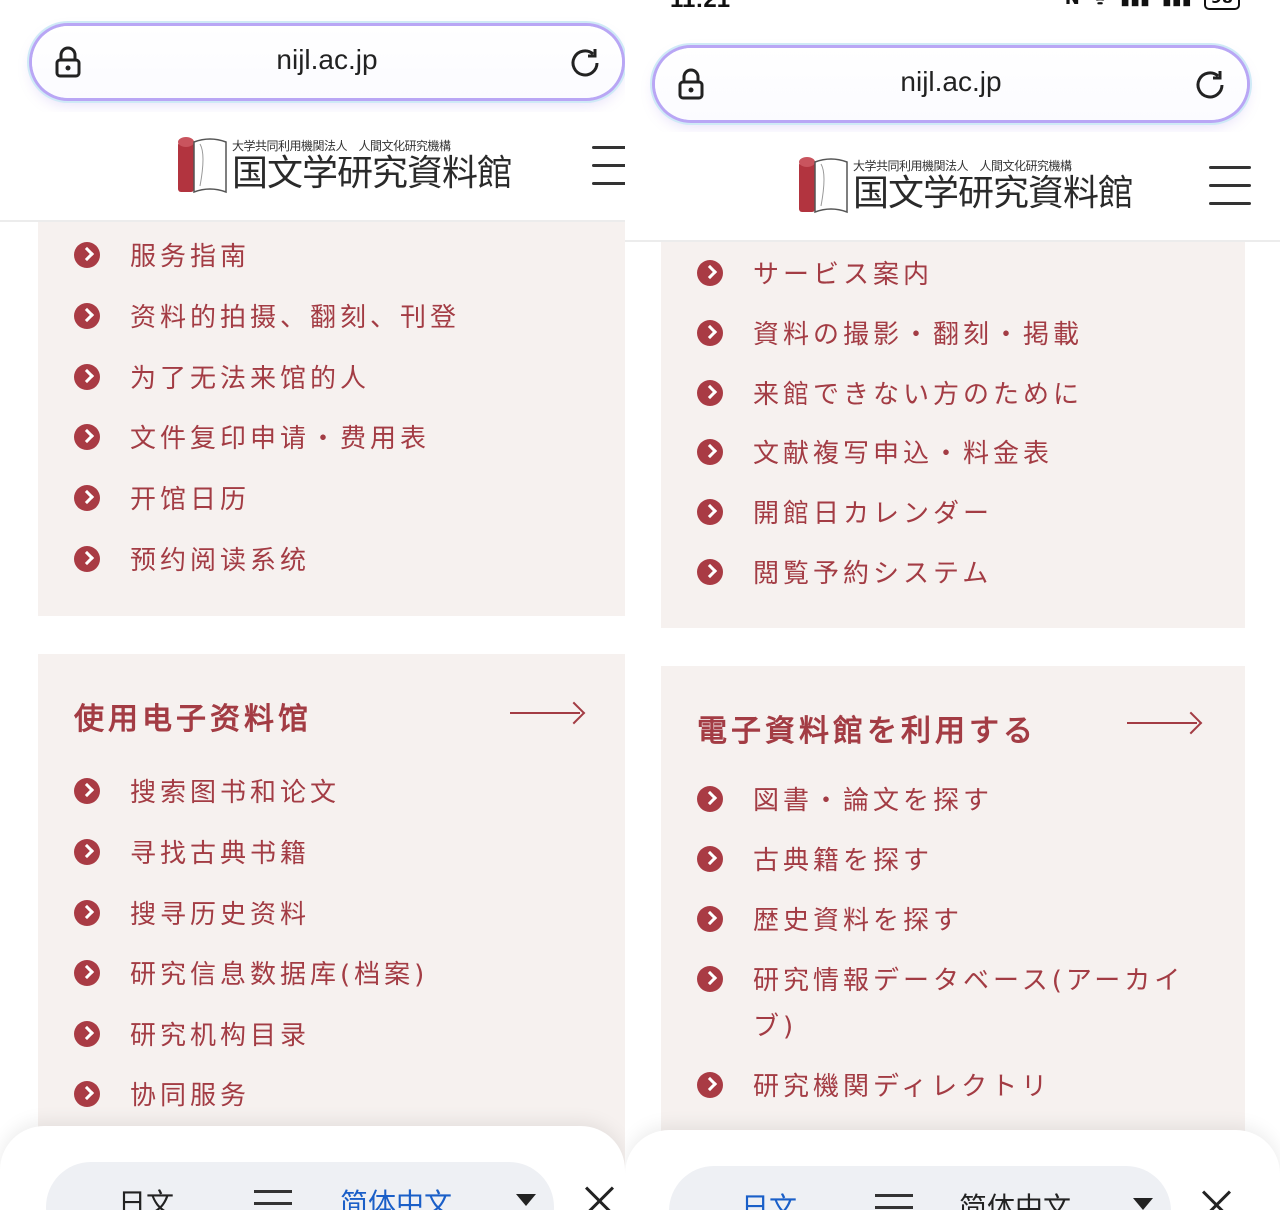 This screenshot has height=1210, width=1280. Describe the element at coordinates (890, 332) in the screenshot. I see `list-item: 資料の撮影・翻刻・掲載` at that location.